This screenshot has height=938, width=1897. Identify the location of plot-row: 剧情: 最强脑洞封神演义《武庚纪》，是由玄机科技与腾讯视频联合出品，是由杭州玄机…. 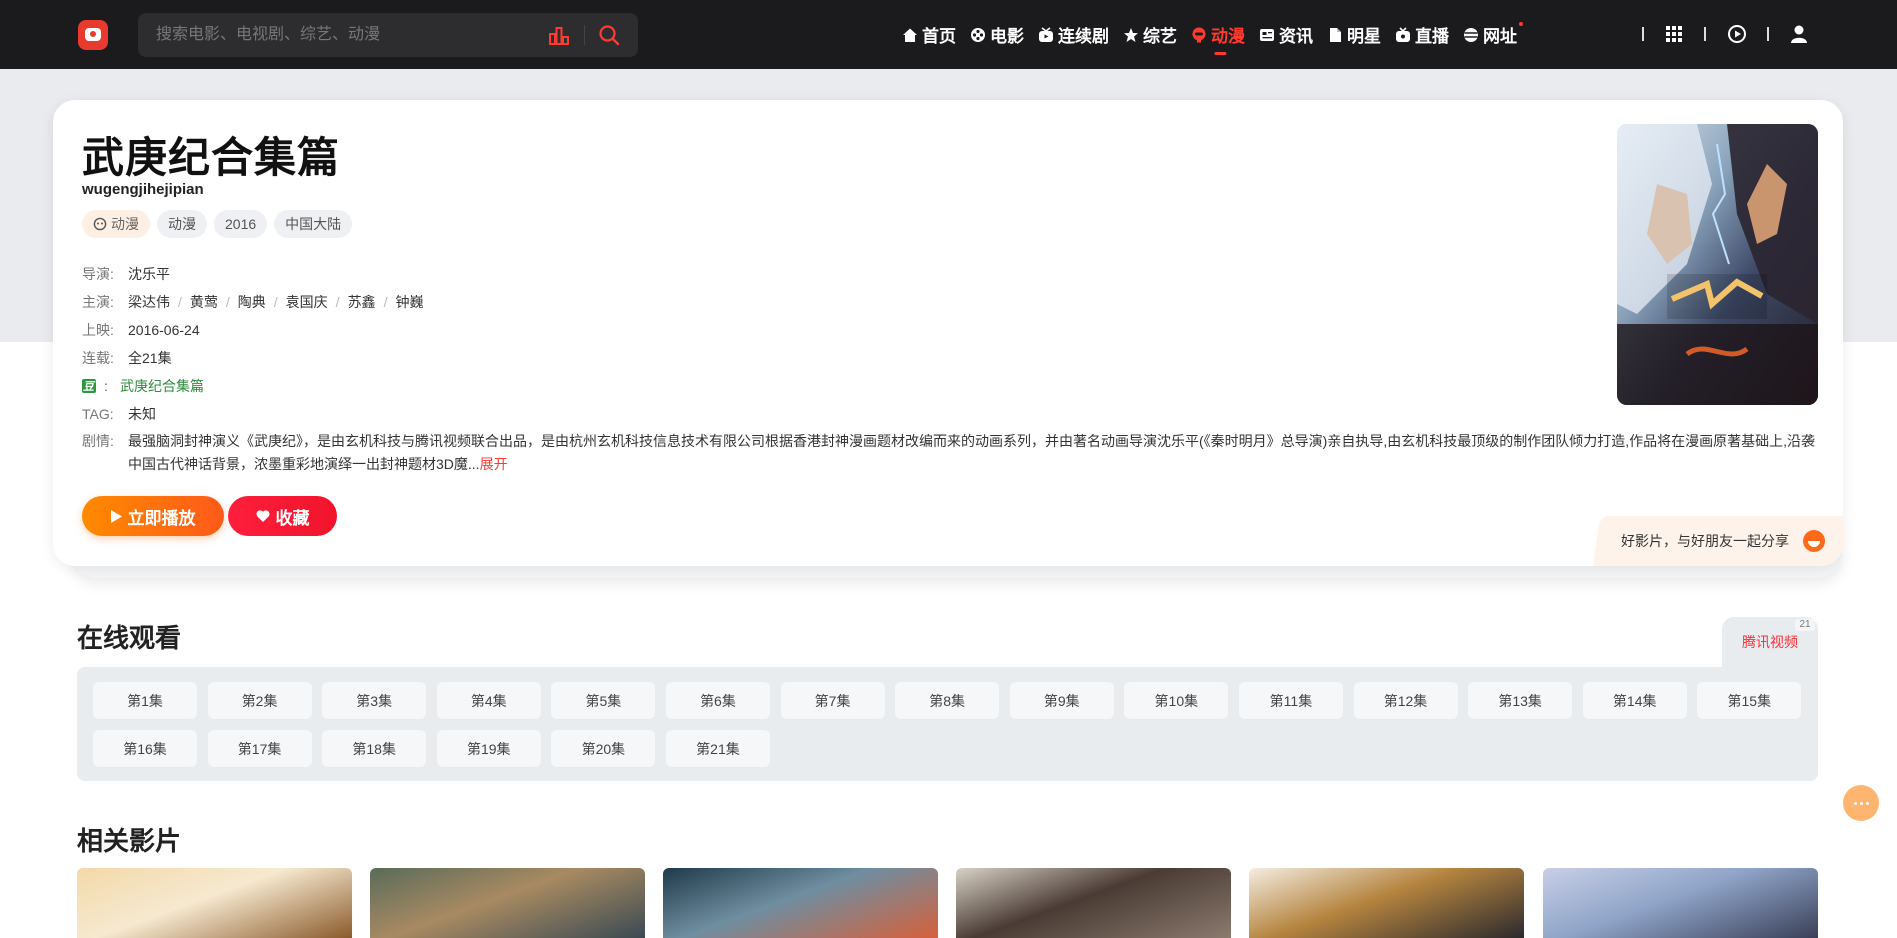
(952, 453).